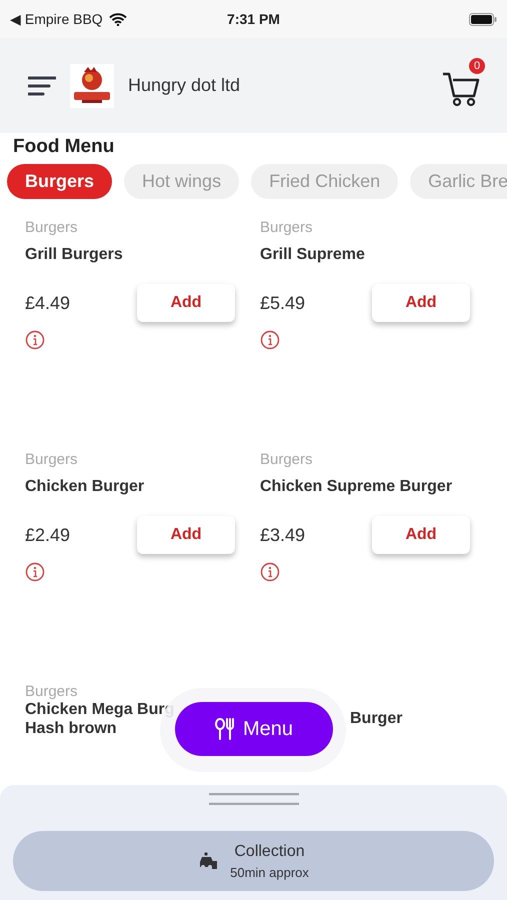 The height and width of the screenshot is (900, 507). Describe the element at coordinates (85, 487) in the screenshot. I see `item-name: Chicken Burger` at that location.